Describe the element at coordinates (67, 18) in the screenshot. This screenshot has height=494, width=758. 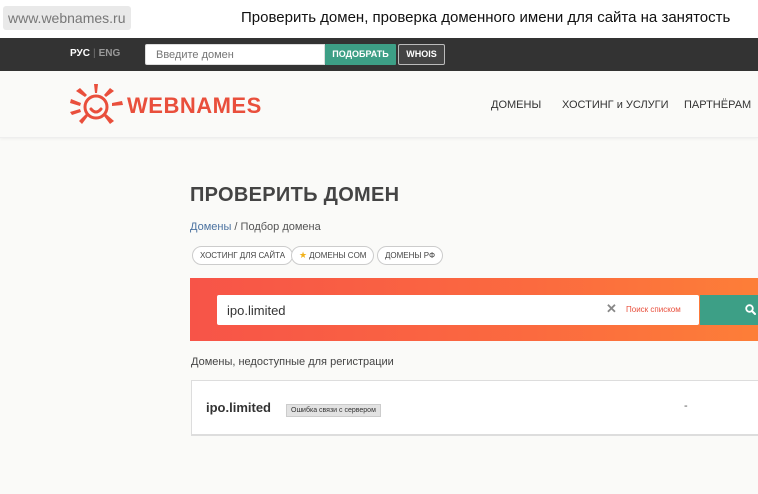
I see `browser-url: www.webnames.ru` at that location.